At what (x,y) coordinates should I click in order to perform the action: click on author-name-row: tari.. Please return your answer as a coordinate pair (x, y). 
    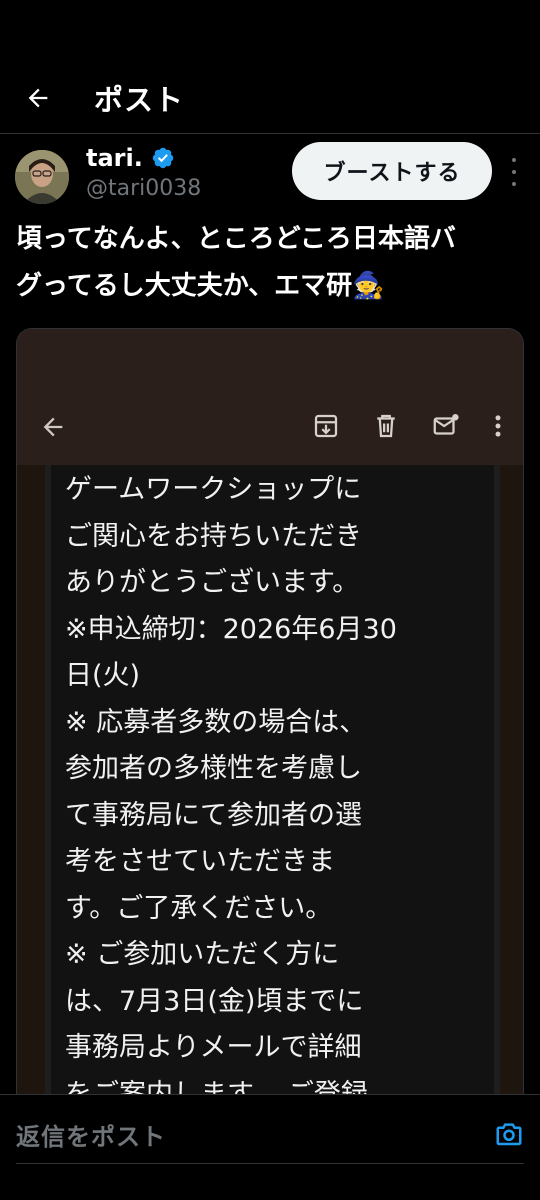
    Looking at the image, I should click on (130, 158).